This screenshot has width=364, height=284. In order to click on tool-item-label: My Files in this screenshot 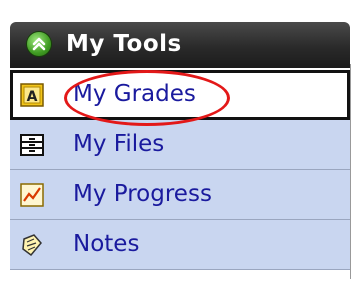, I will do `click(118, 144)`.